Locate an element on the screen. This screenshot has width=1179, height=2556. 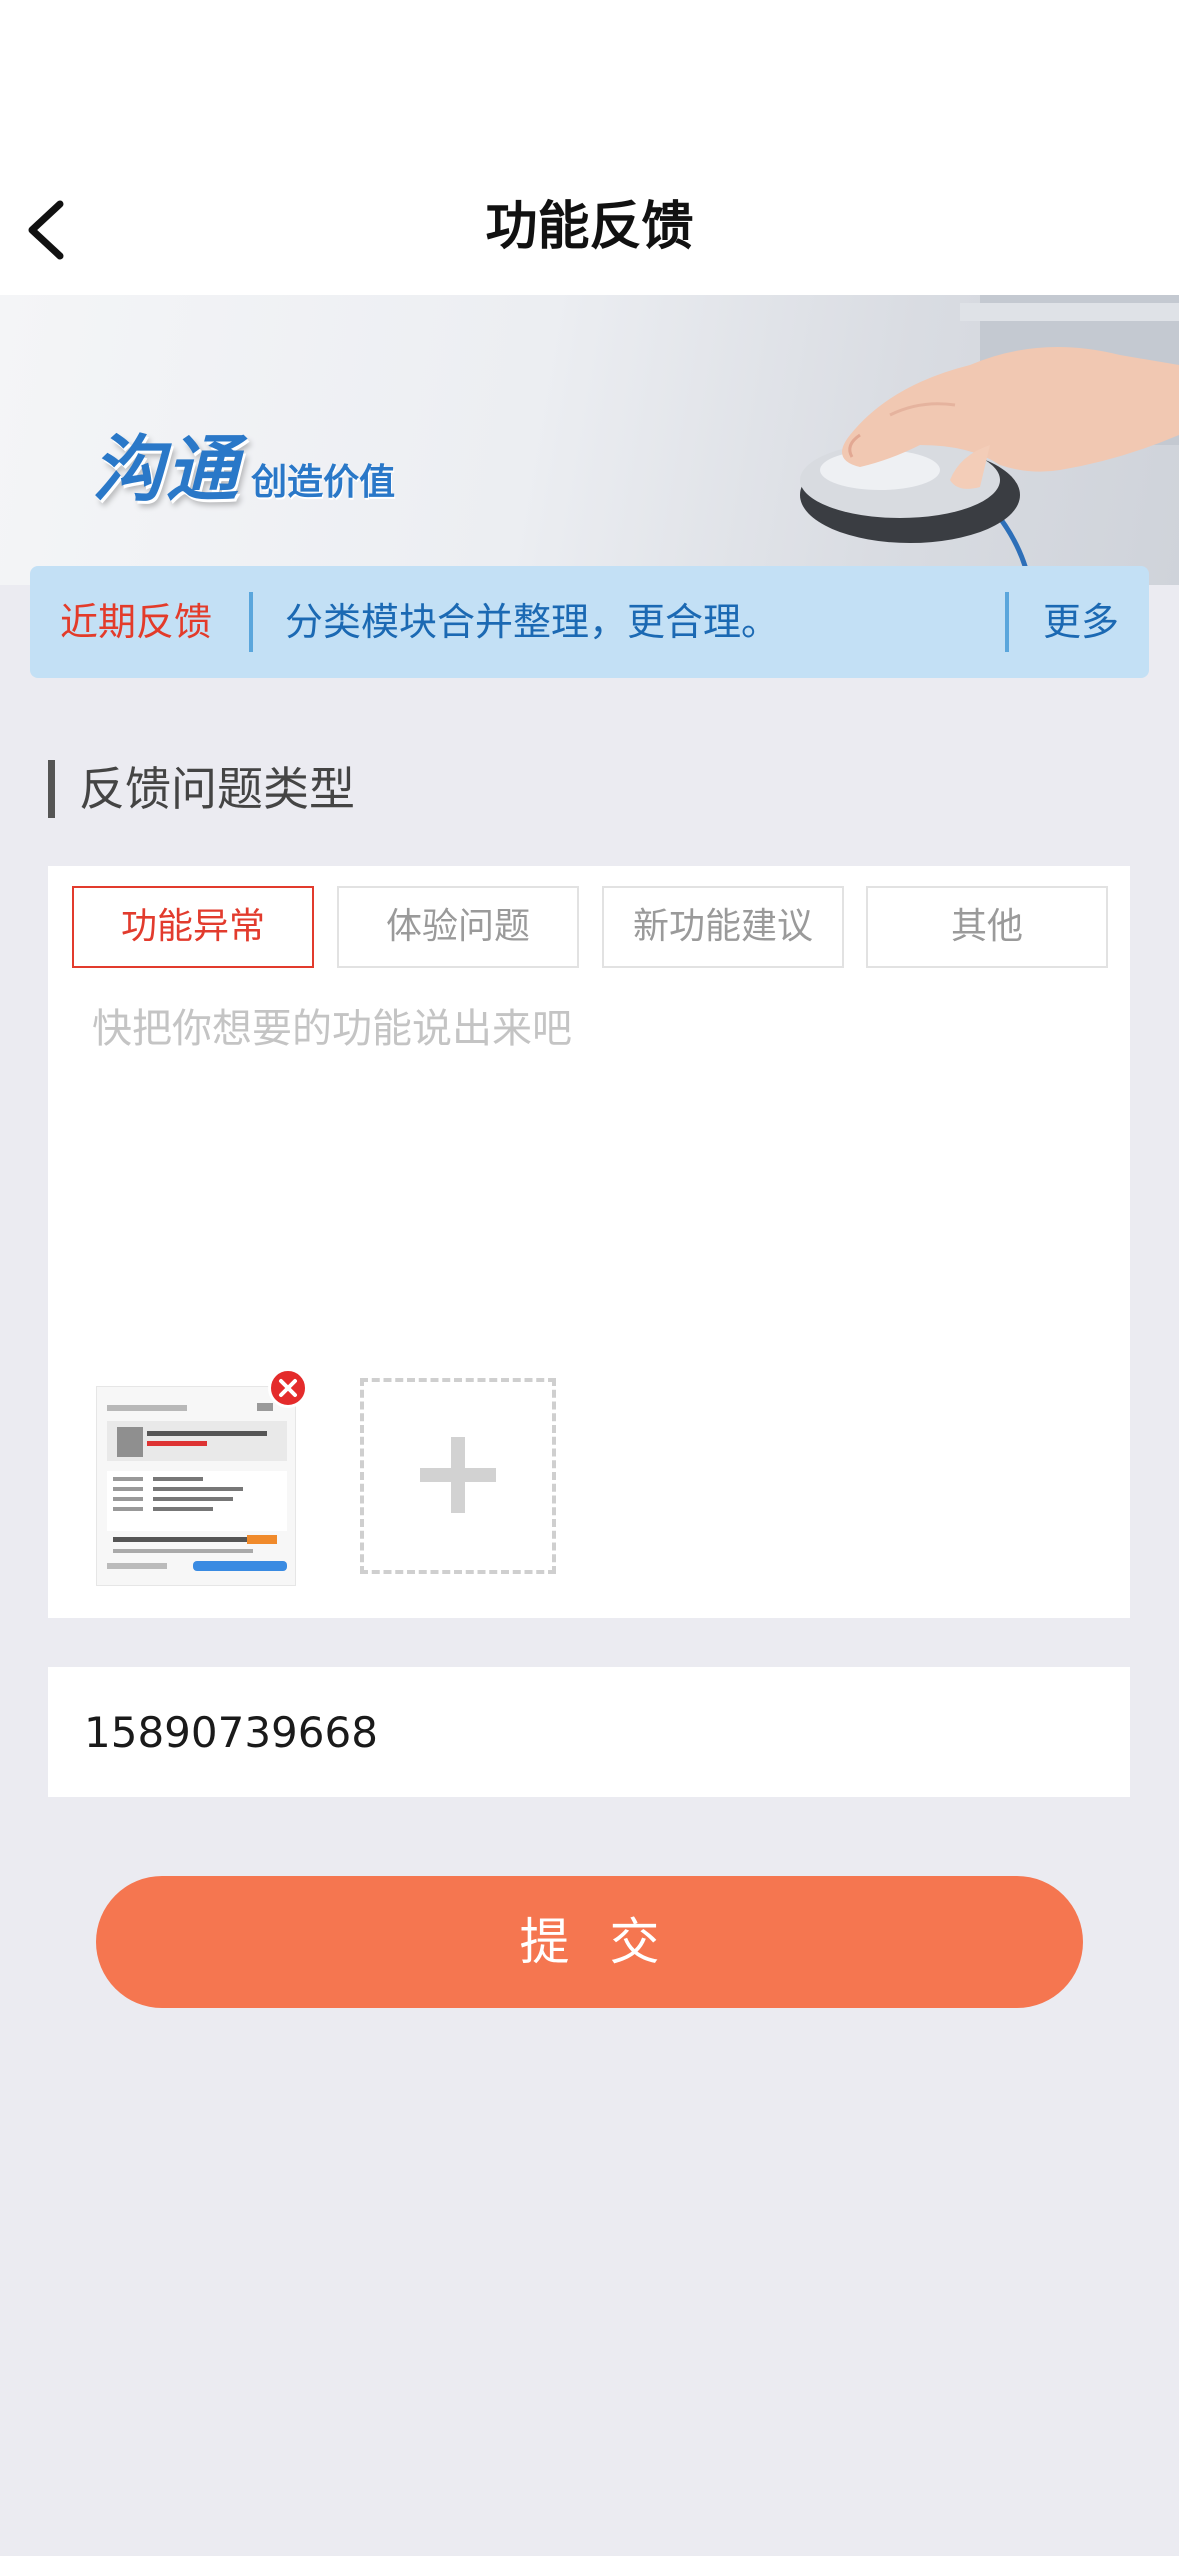
type-tab-other: 其他 is located at coordinates (987, 927).